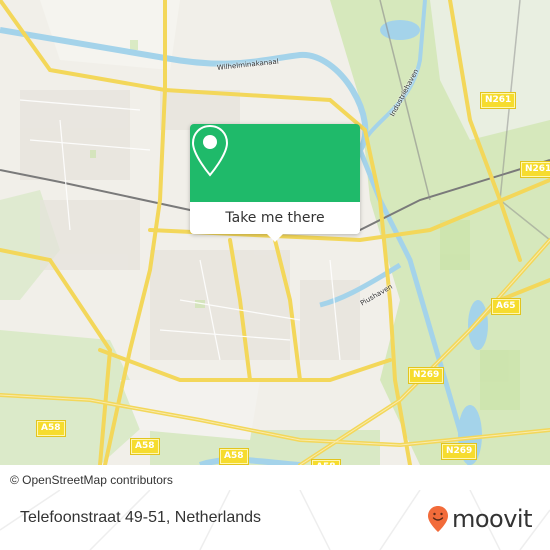 This screenshot has width=550, height=550. I want to click on moovit-pin-icon, so click(437, 519).